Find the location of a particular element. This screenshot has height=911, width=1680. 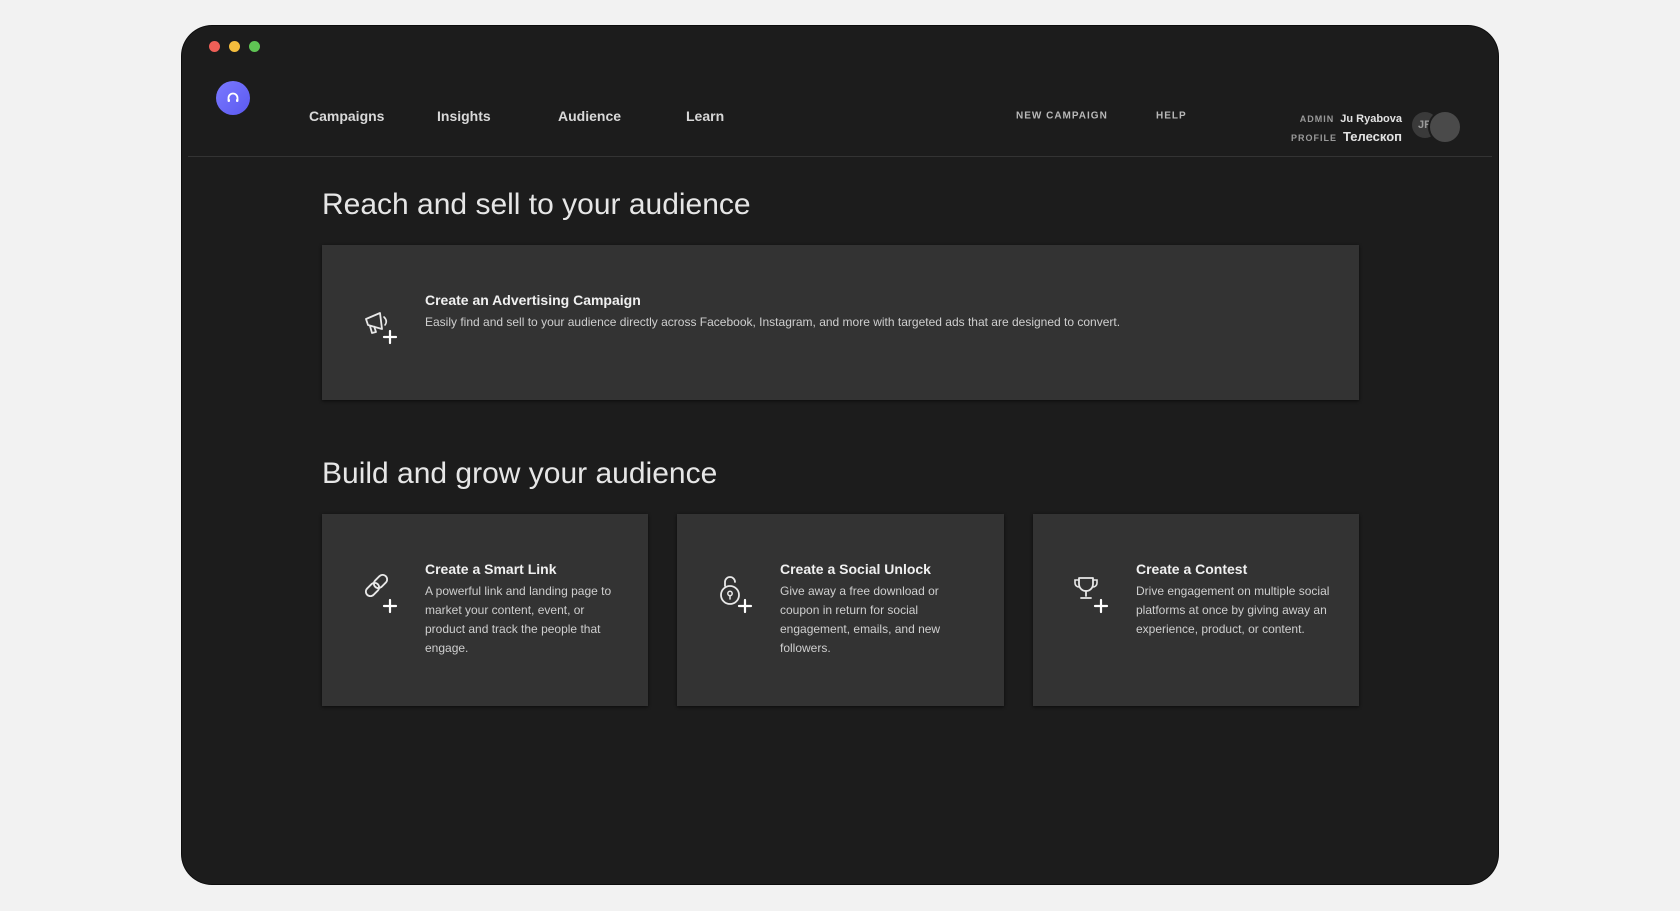

minimize-window-button is located at coordinates (234, 46).